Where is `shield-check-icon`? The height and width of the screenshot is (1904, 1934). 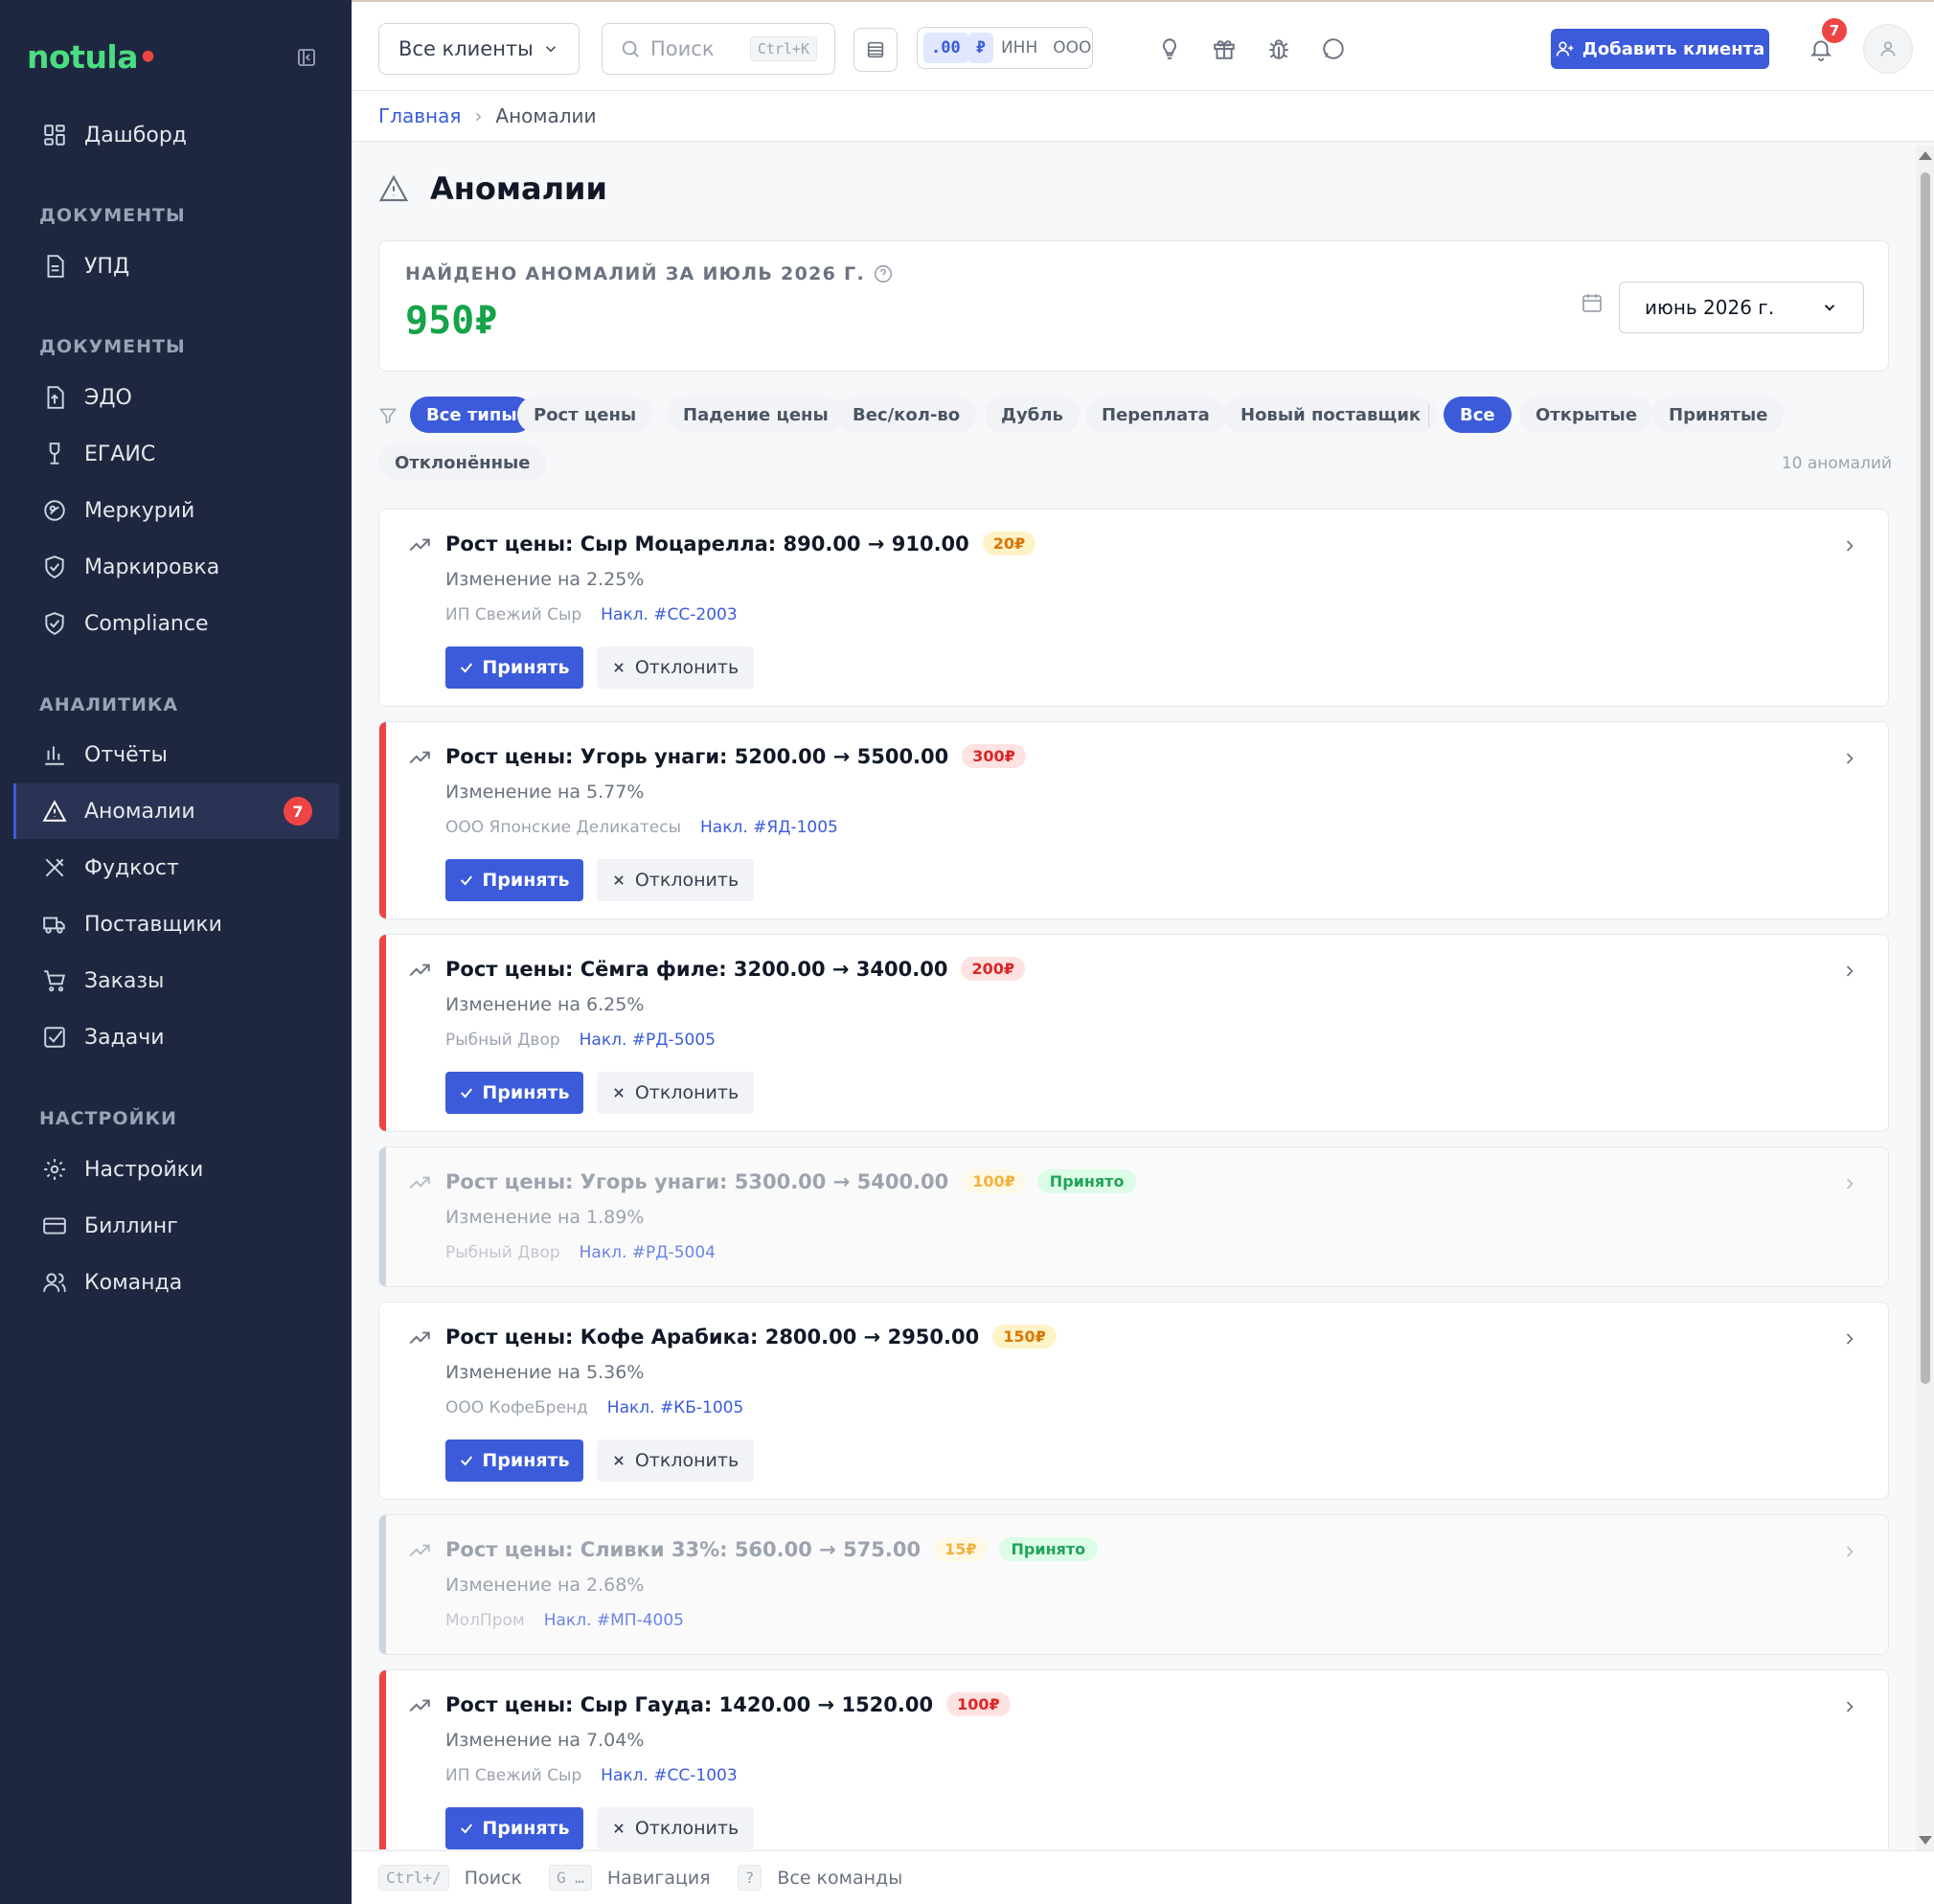
shield-check-icon is located at coordinates (54, 566).